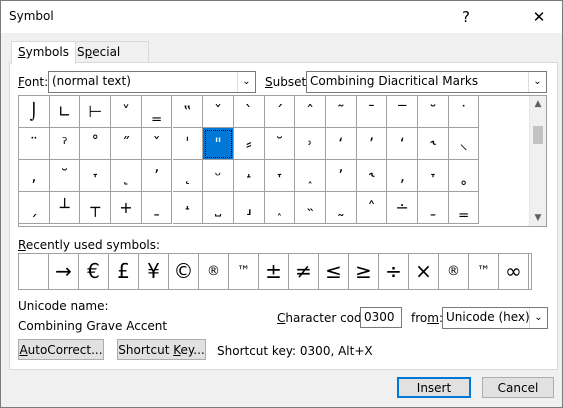 This screenshot has width=563, height=408. I want to click on symbol-cell: ˜, so click(341, 112).